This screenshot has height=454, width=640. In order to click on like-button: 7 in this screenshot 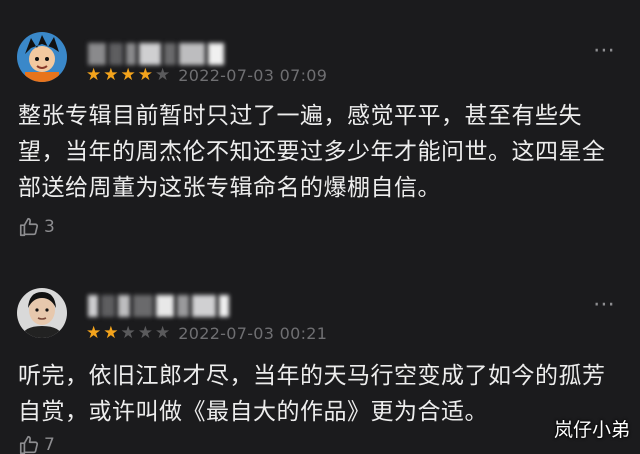, I will do `click(36, 444)`.